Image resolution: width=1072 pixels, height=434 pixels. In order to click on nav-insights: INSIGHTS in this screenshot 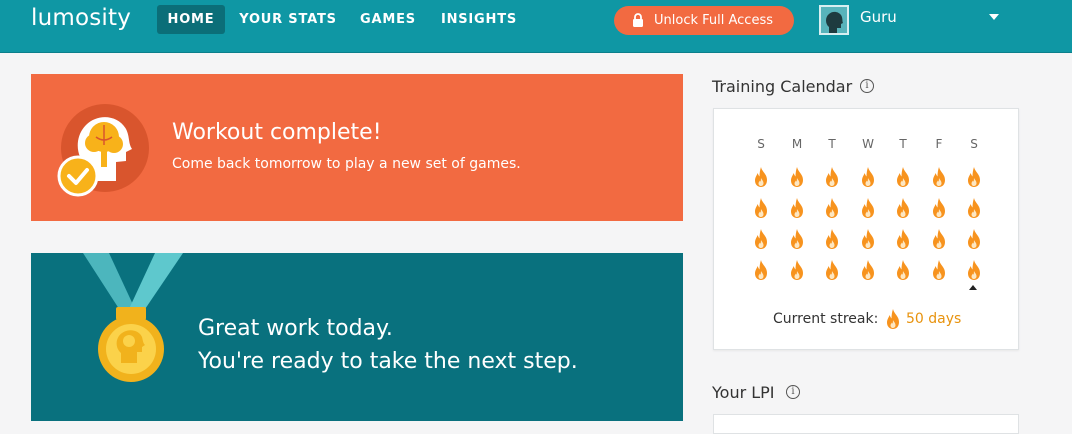, I will do `click(479, 19)`.